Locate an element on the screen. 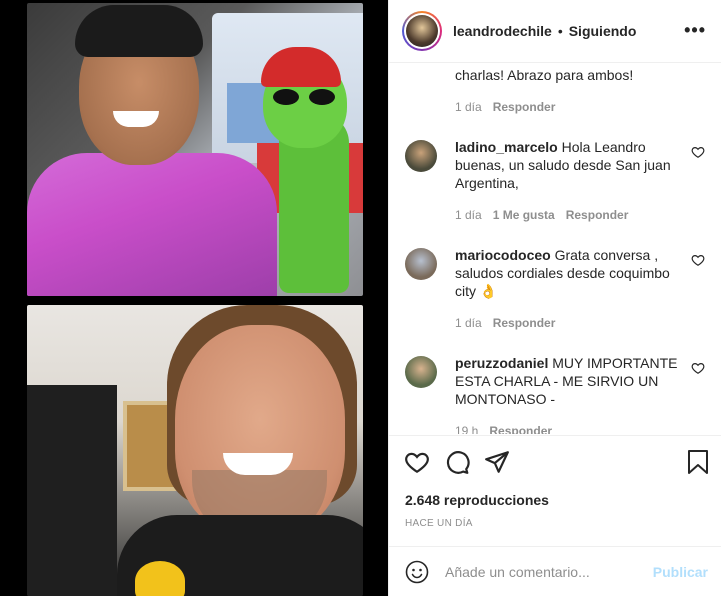  alien-eye-right is located at coordinates (322, 97).